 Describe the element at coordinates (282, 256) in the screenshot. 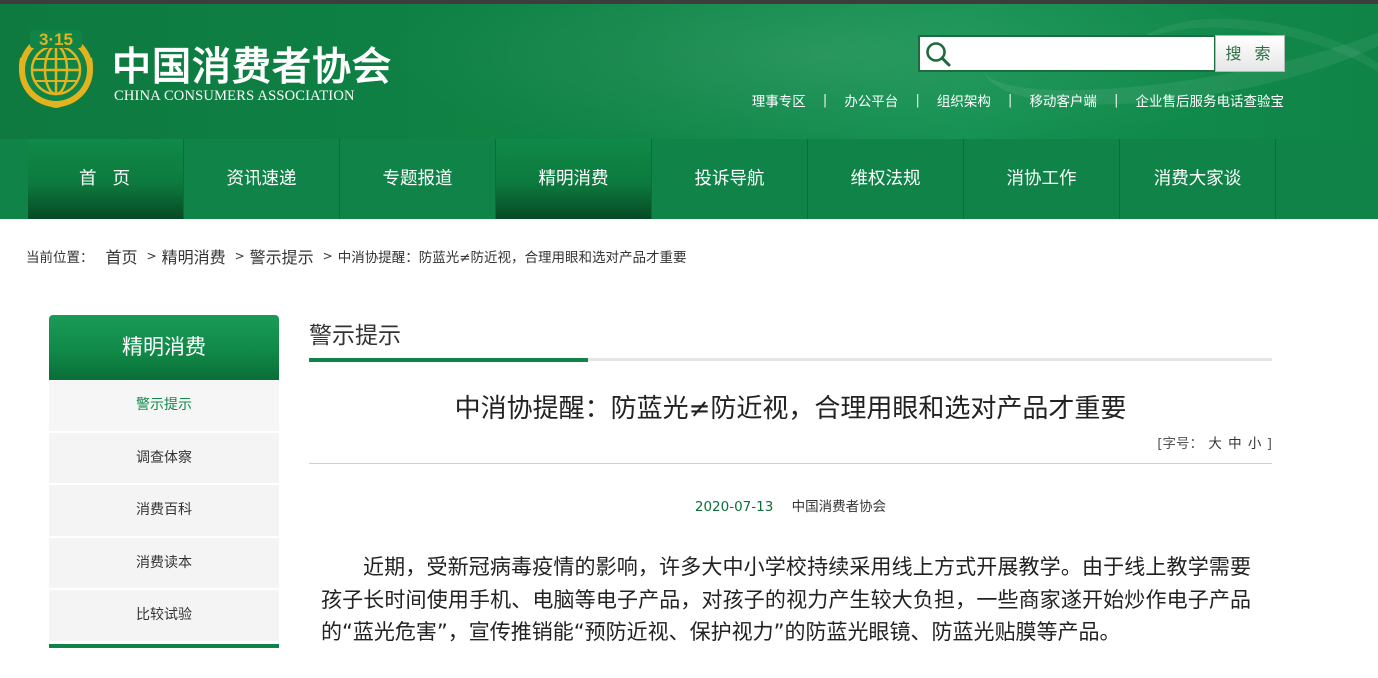

I see `breadcrumb-warnings: 警示提示` at that location.